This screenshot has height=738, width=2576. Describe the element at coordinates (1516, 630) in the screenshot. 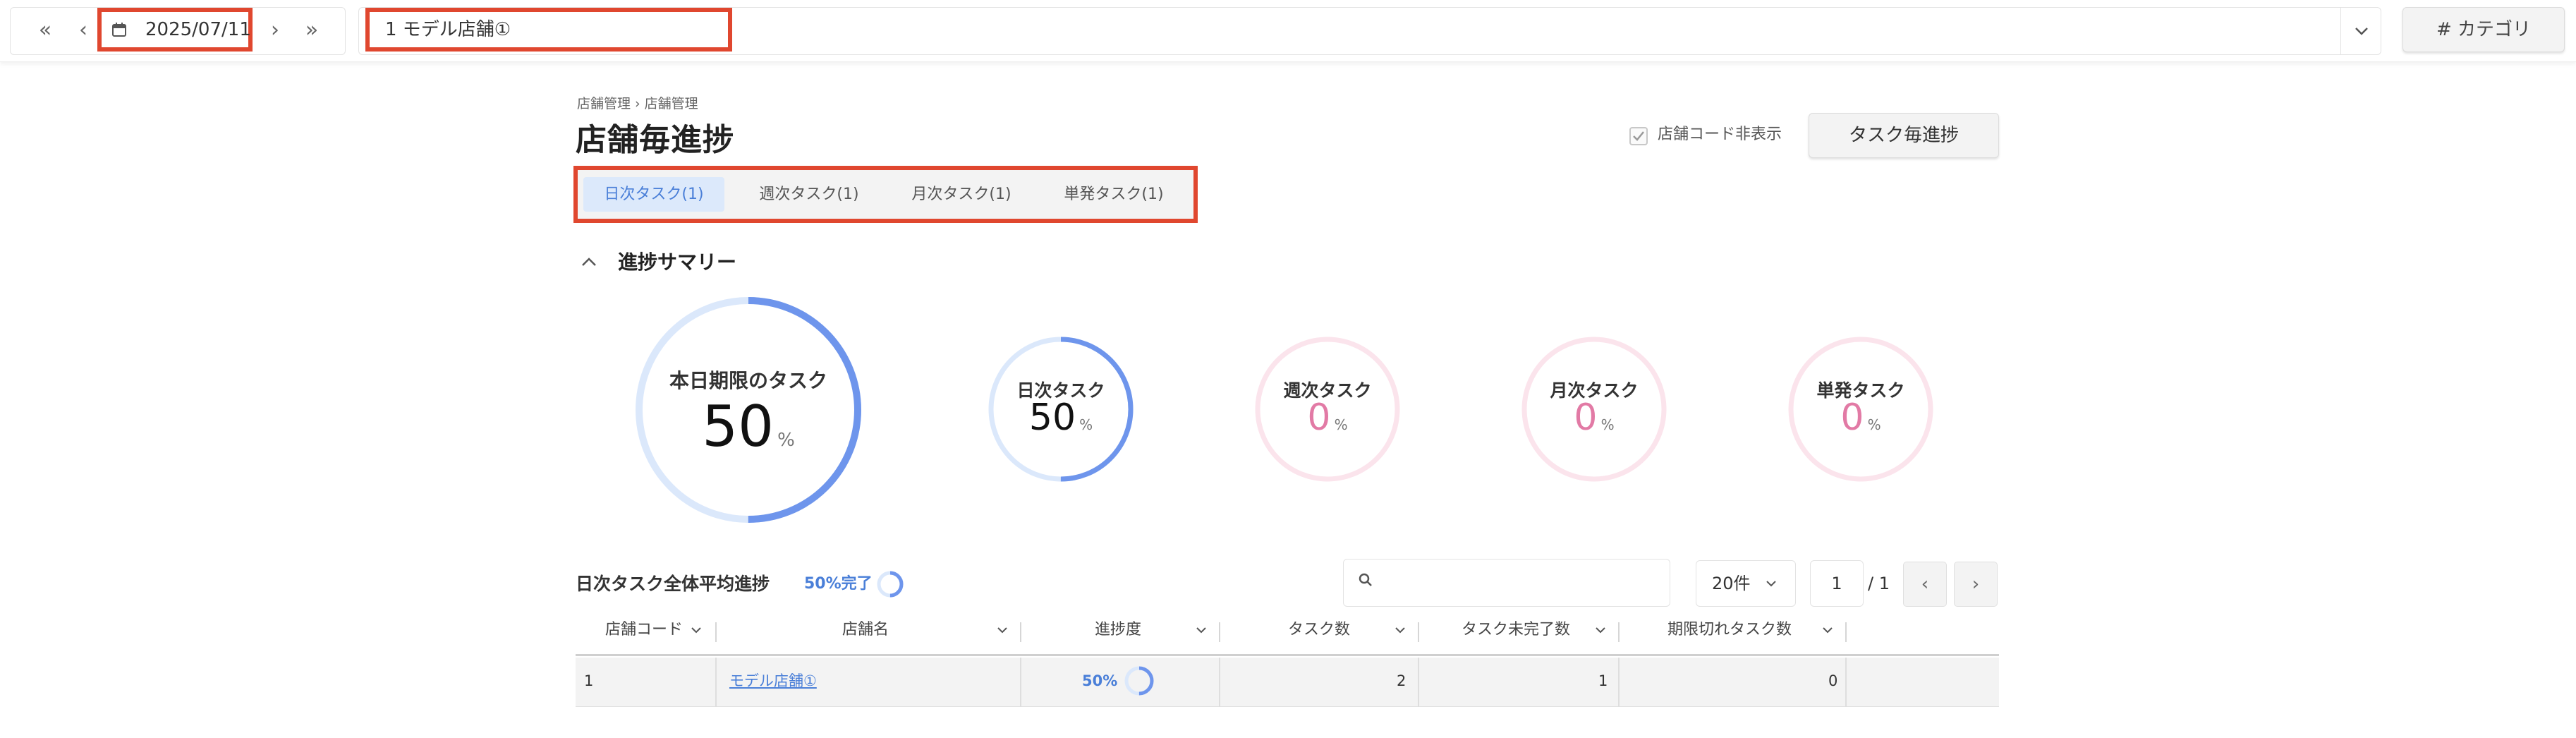

I see `col-incomplete-count-label: タスク未完了数` at that location.